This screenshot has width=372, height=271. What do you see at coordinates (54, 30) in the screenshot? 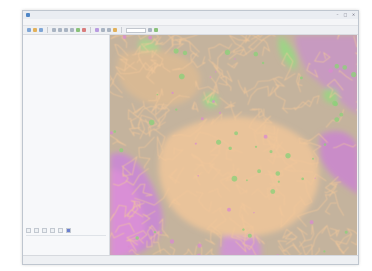
I see `pan-tool-icon` at bounding box center [54, 30].